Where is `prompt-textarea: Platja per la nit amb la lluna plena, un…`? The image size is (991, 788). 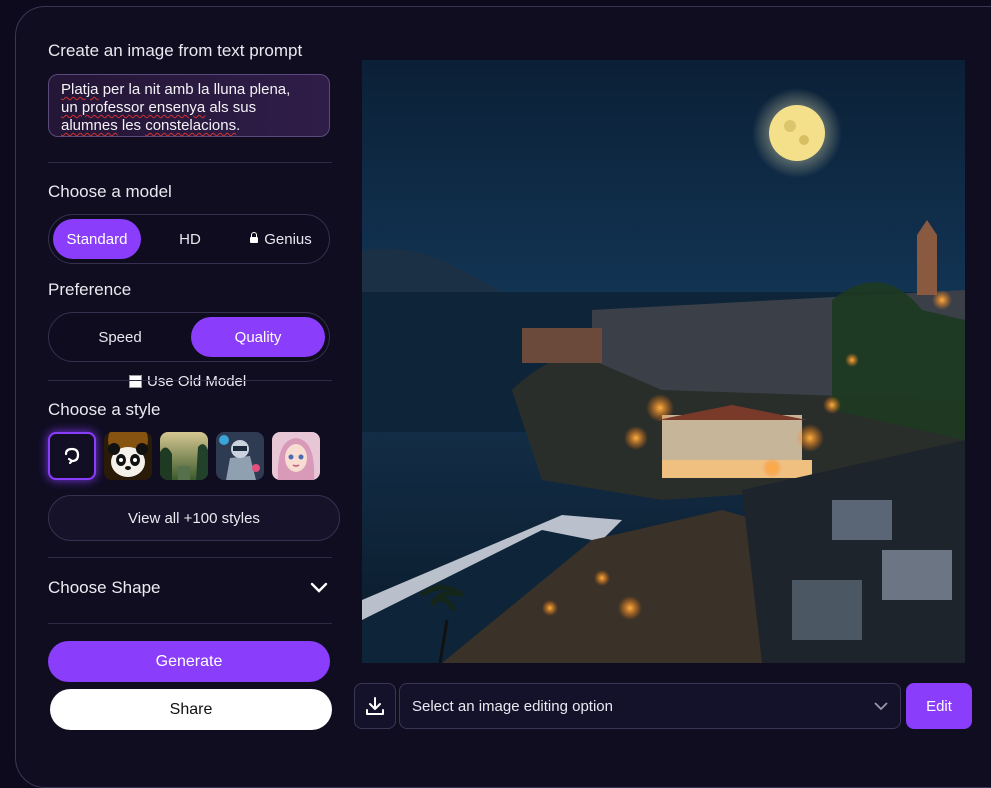
prompt-textarea: Platja per la nit amb la lluna plena, un… is located at coordinates (189, 105).